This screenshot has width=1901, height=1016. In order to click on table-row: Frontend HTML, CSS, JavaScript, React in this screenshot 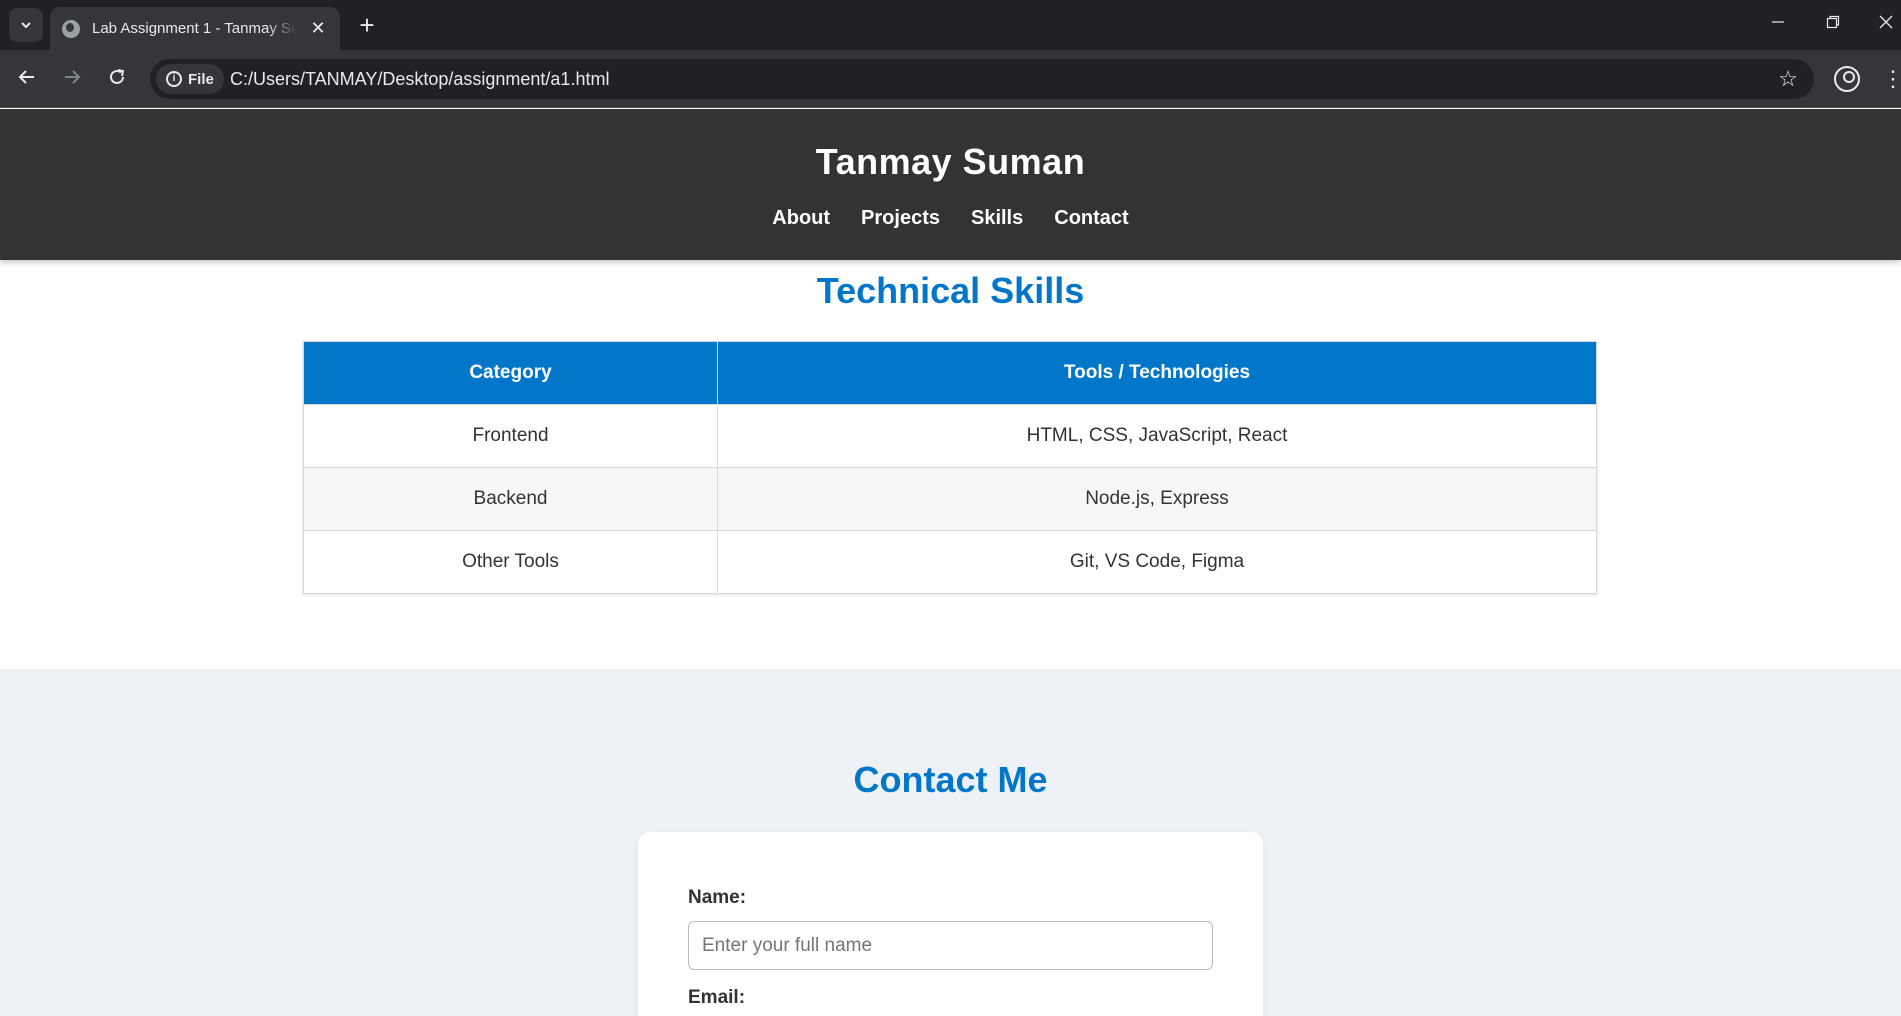, I will do `click(950, 436)`.